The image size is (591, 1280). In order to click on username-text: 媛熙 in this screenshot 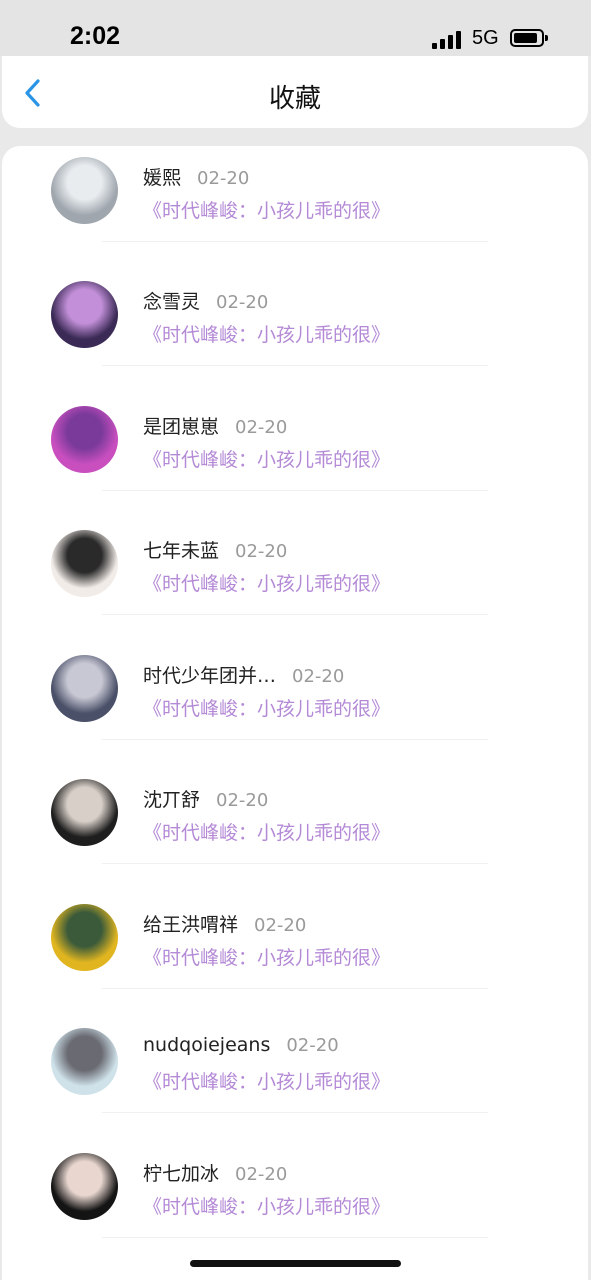, I will do `click(162, 178)`.